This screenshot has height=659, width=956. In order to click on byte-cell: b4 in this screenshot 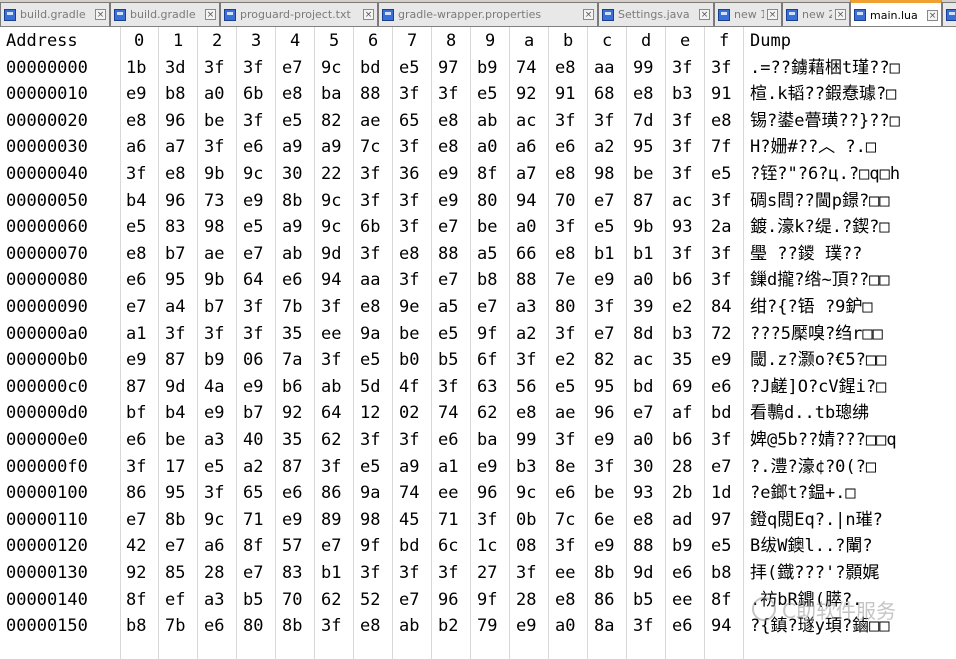, I will do `click(136, 201)`.